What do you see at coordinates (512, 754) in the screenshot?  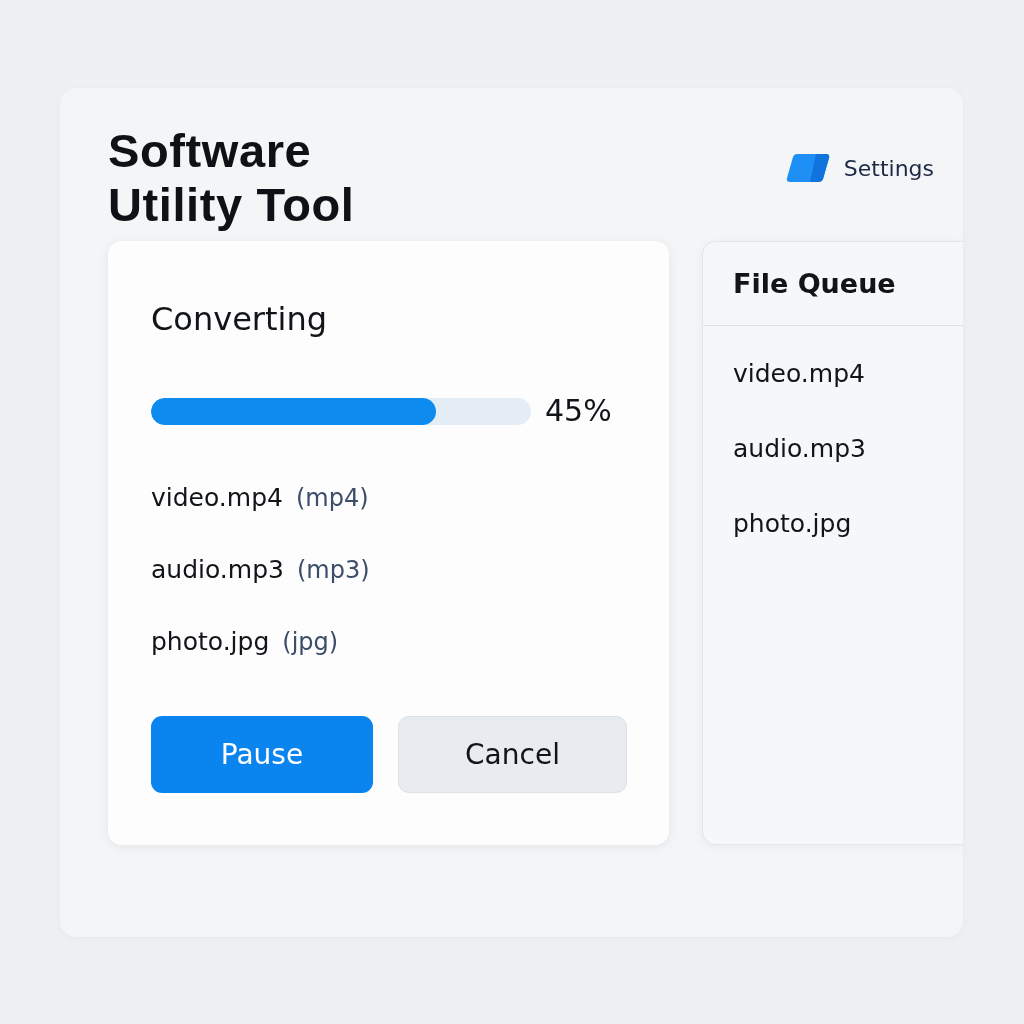 I see `cancel-button: Cancel` at bounding box center [512, 754].